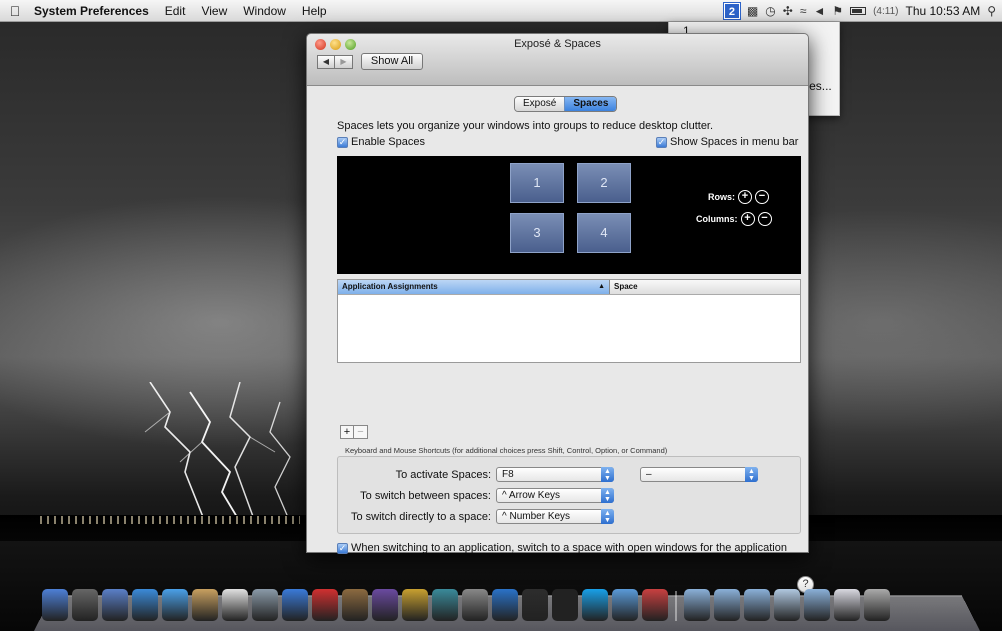  What do you see at coordinates (235, 605) in the screenshot?
I see `ical-icon` at bounding box center [235, 605].